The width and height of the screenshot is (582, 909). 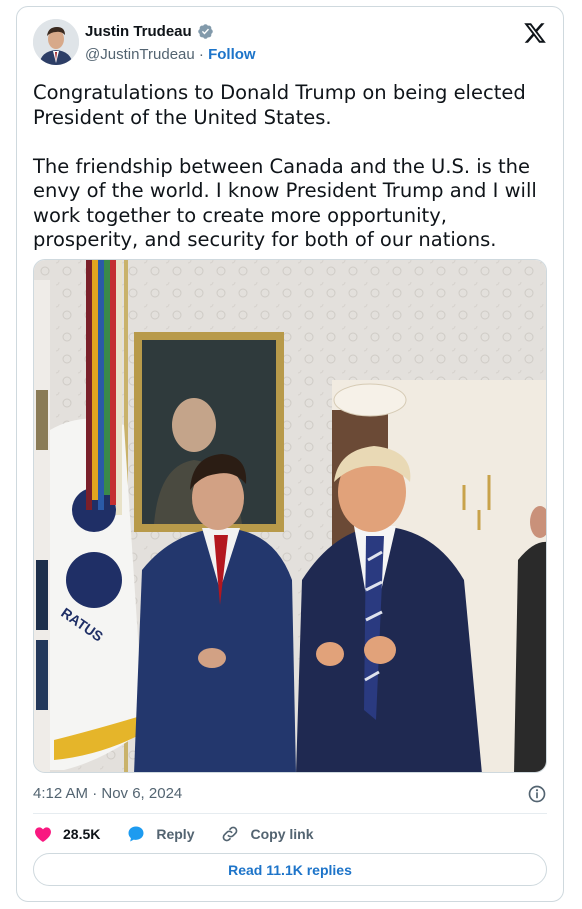 What do you see at coordinates (535, 33) in the screenshot?
I see `x-logo-icon` at bounding box center [535, 33].